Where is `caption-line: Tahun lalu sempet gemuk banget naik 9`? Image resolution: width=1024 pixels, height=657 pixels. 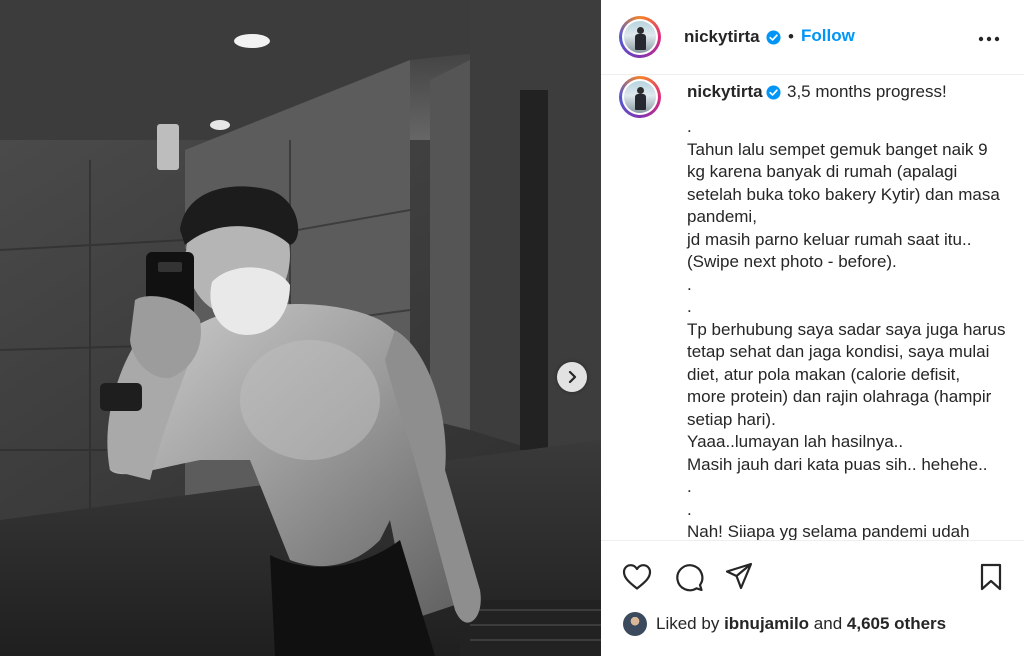 caption-line: Tahun lalu sempet gemuk banget naik 9 is located at coordinates (837, 149).